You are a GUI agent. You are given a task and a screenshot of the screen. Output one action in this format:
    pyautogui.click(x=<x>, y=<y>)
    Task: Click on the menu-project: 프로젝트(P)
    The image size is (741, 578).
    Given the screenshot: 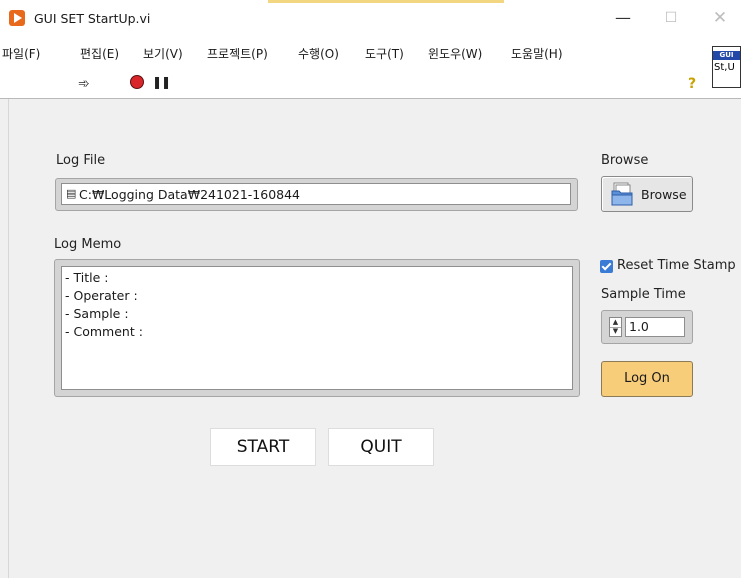 What is the action you would take?
    pyautogui.click(x=237, y=53)
    